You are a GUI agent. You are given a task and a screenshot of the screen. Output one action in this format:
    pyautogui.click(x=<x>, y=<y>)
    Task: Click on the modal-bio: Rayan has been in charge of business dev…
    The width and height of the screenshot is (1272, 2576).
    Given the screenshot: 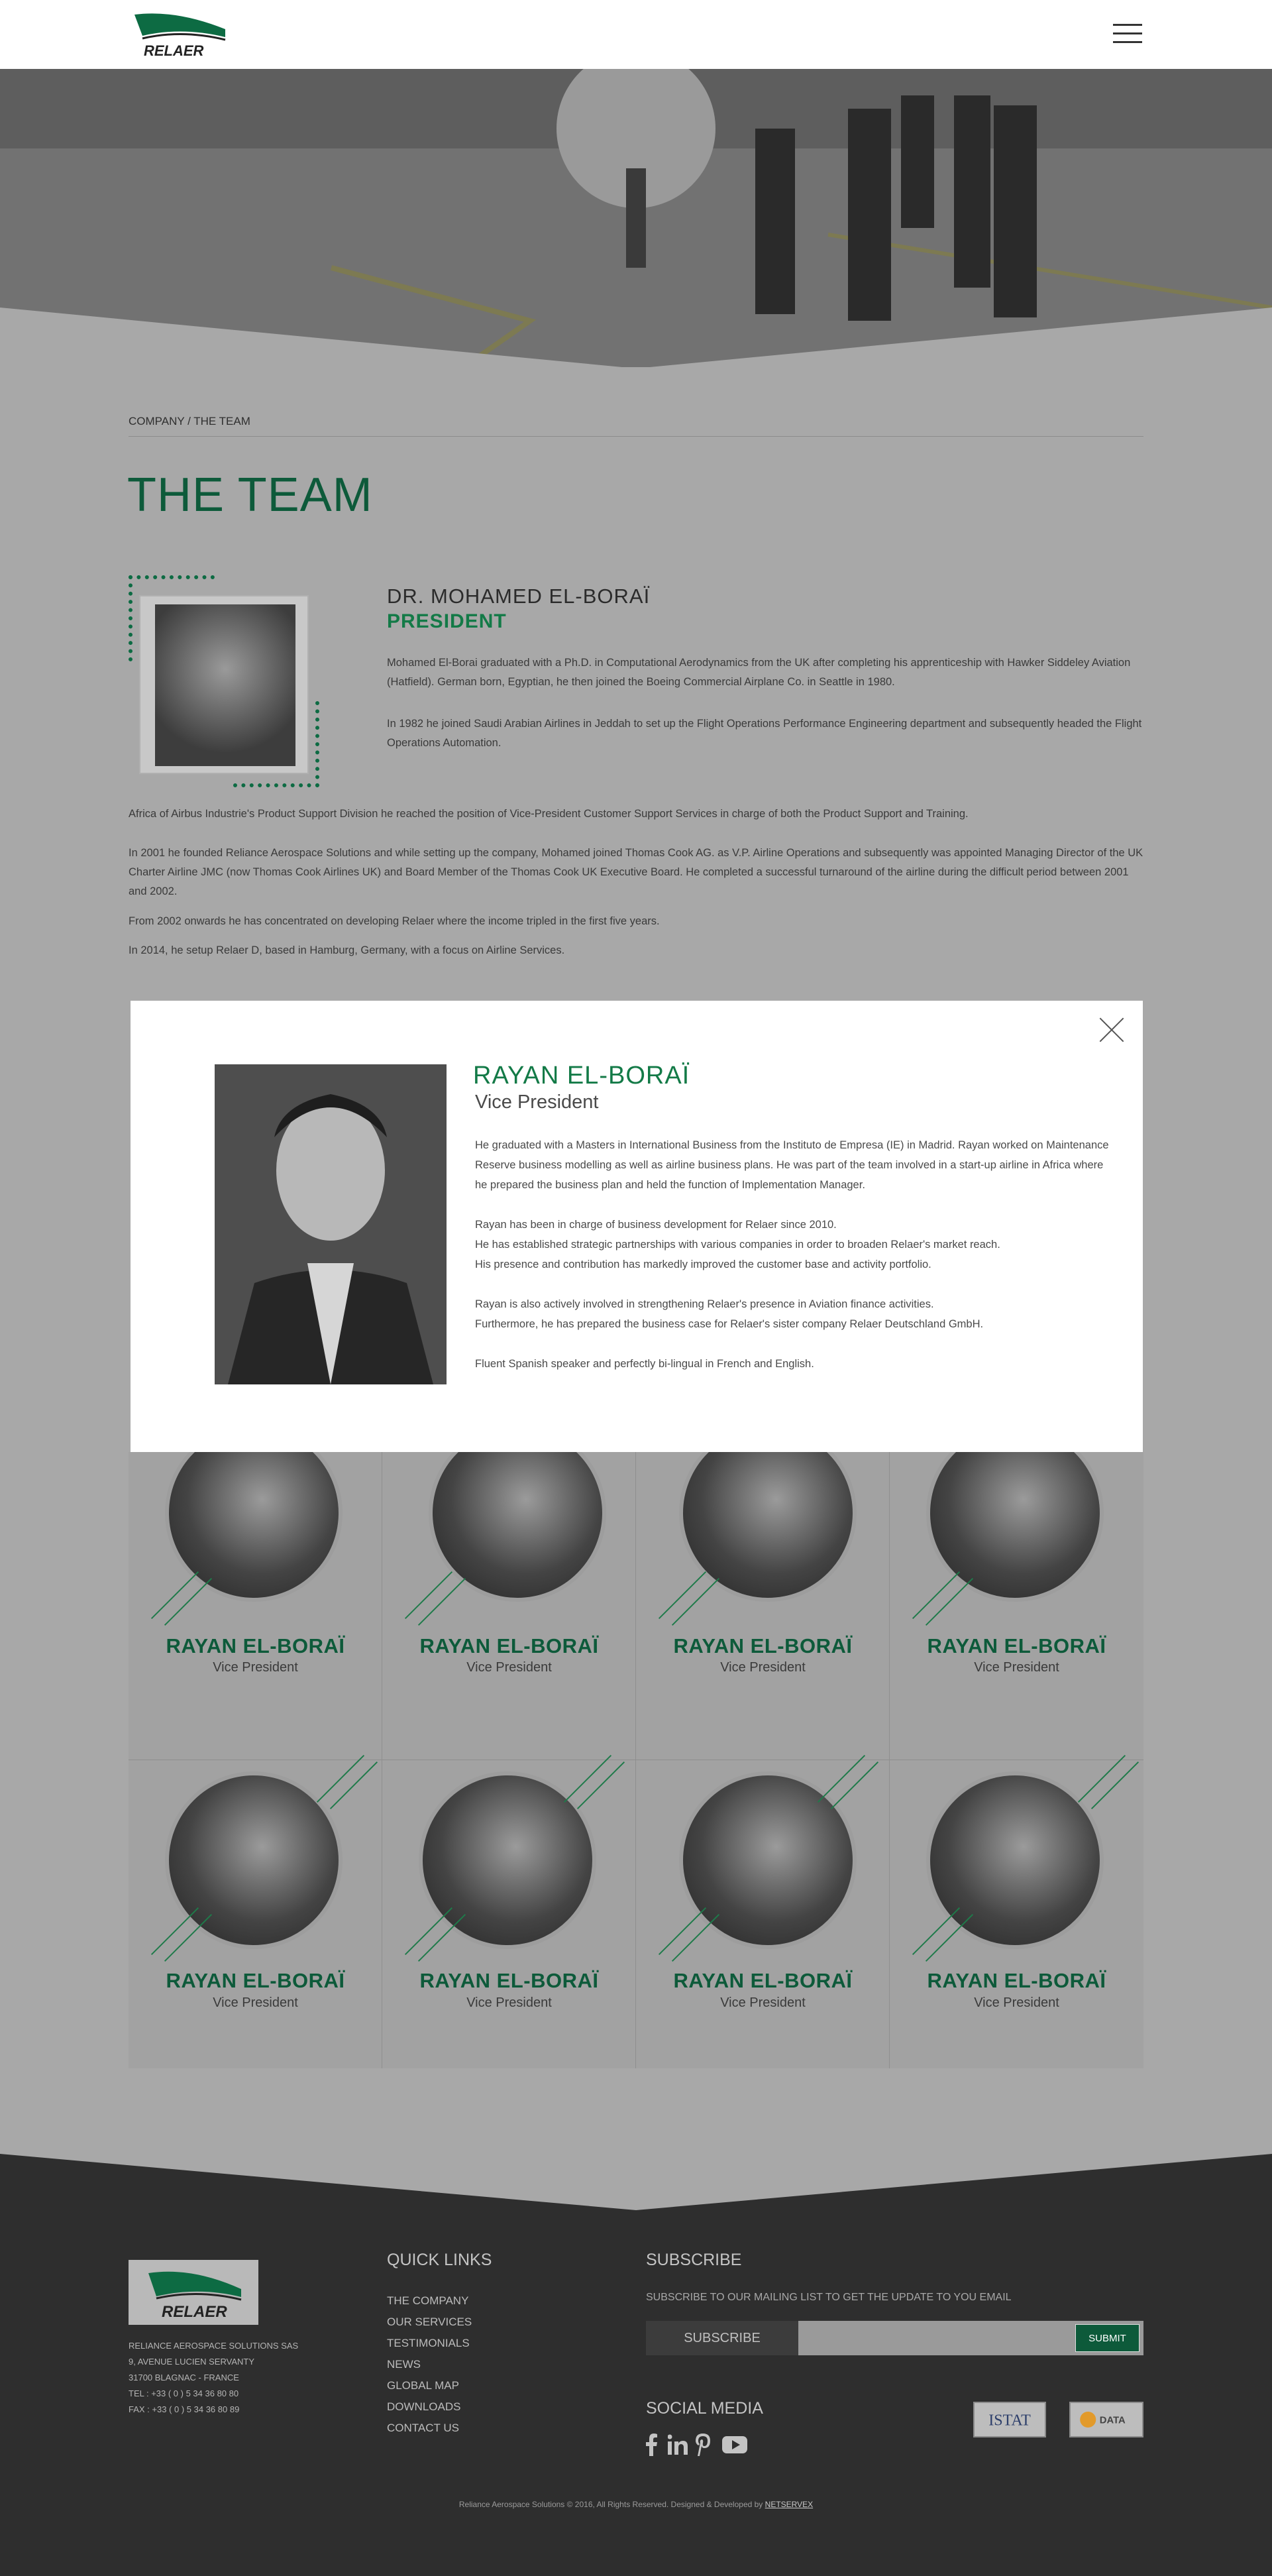 What is the action you would take?
    pyautogui.click(x=656, y=1225)
    